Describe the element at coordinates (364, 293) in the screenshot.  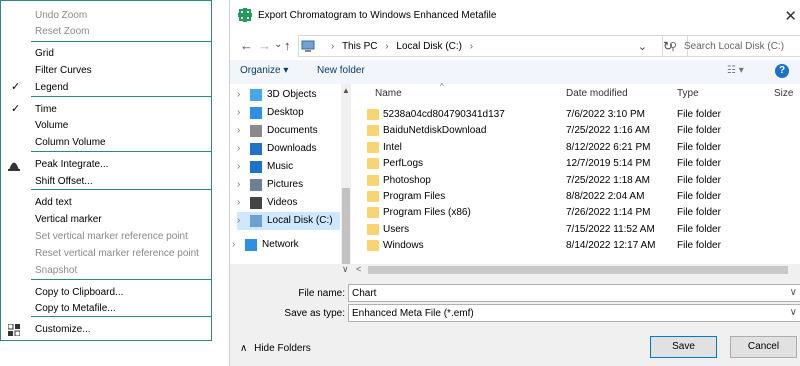
I see `file-name-value: Chart` at that location.